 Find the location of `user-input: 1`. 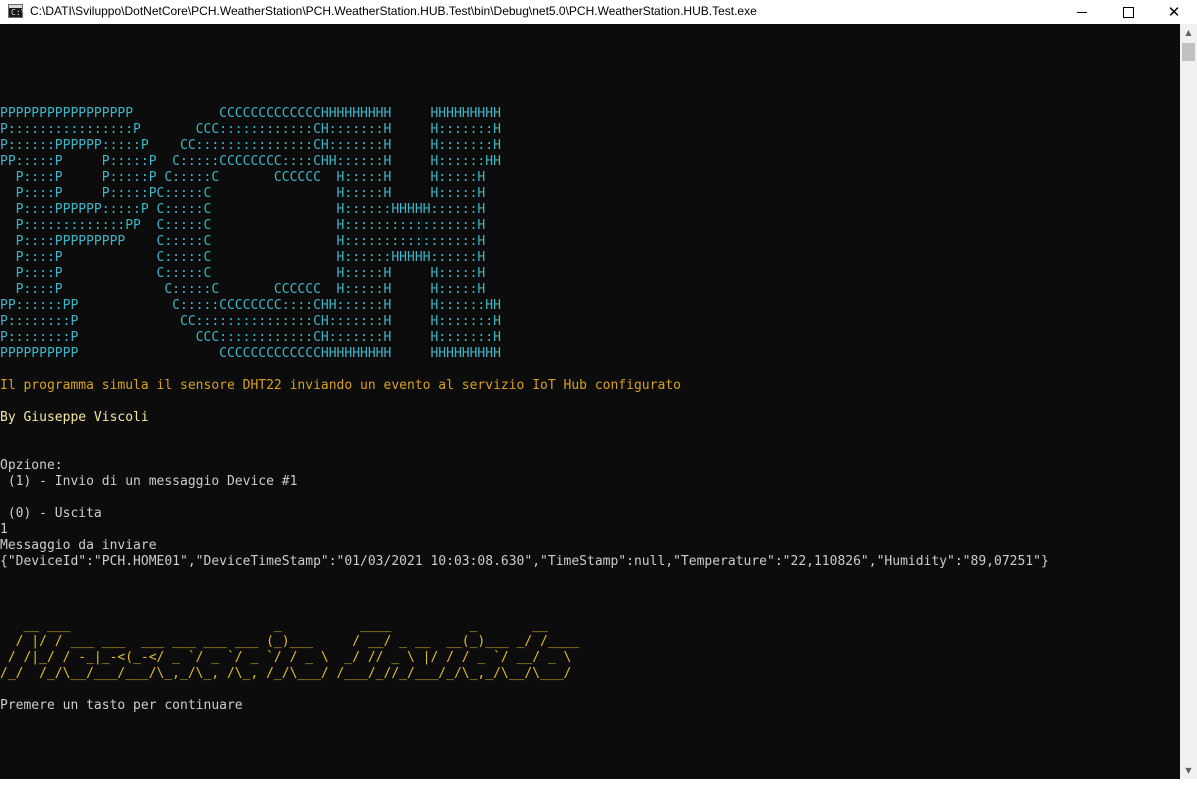

user-input: 1 is located at coordinates (4, 529).